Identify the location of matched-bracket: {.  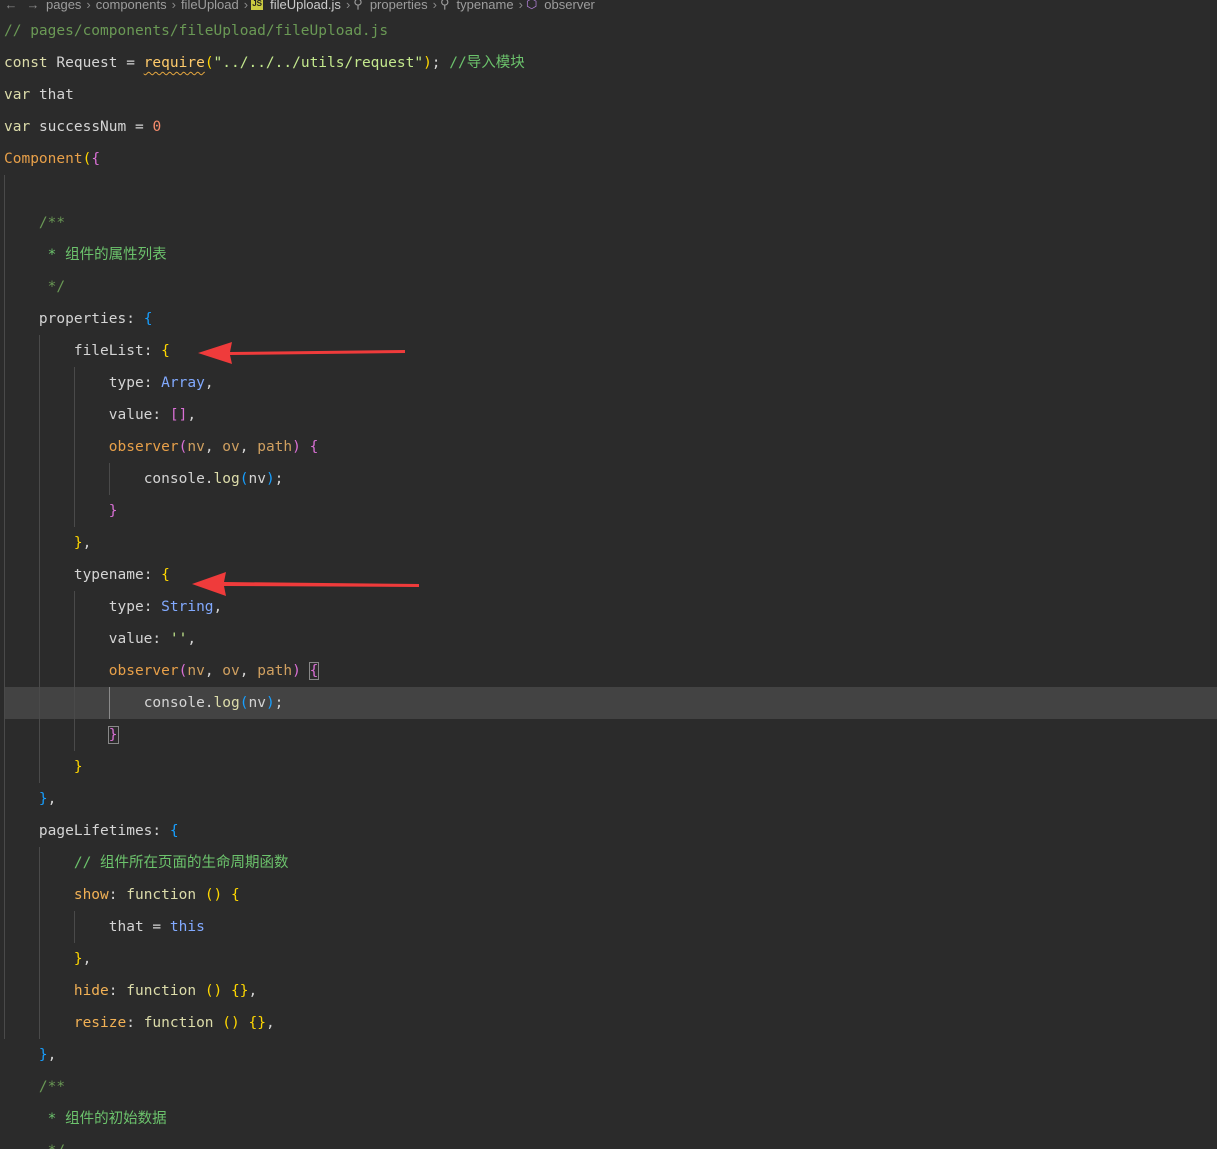
(314, 671).